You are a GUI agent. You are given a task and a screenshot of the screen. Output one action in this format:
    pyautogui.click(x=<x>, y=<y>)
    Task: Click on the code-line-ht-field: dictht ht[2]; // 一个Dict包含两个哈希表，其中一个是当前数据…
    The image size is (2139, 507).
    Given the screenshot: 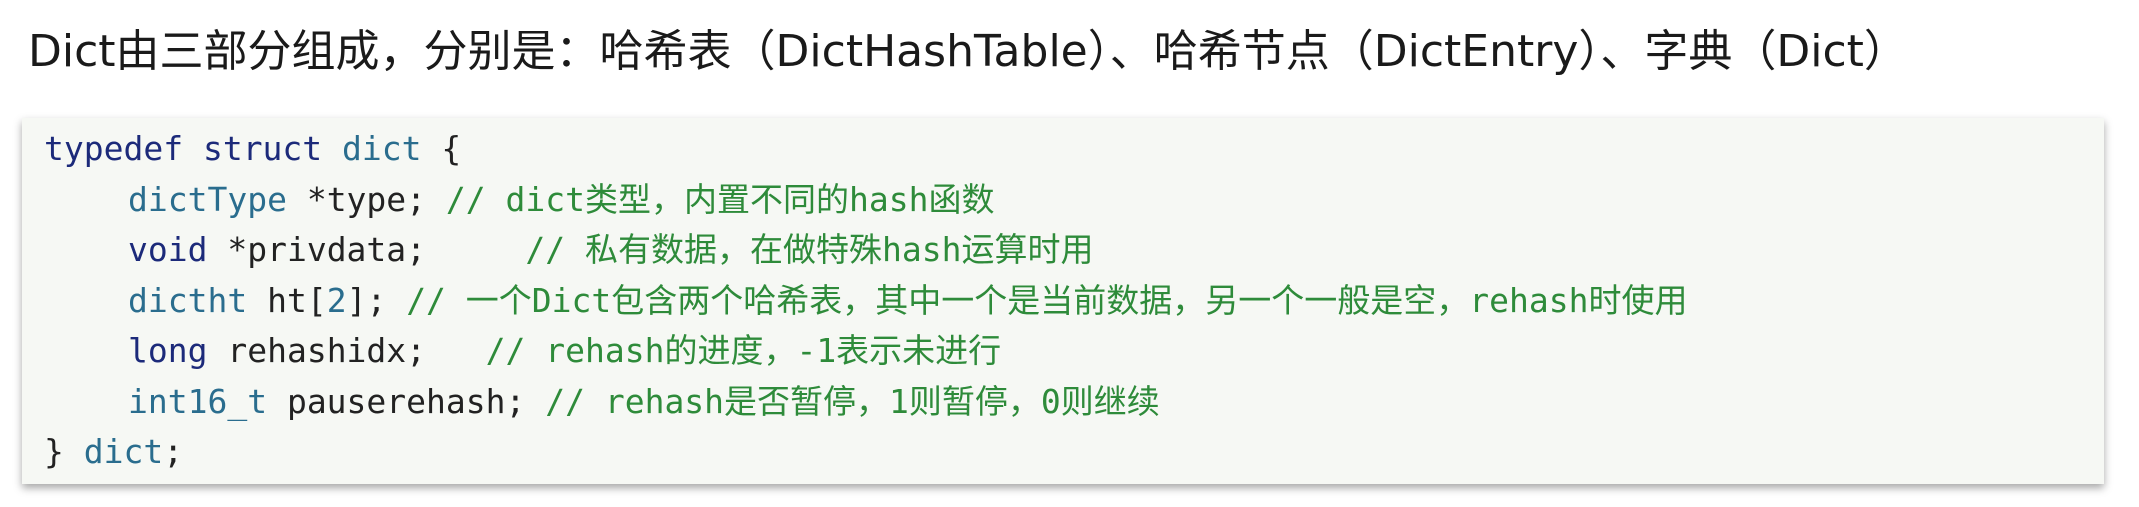 What is the action you would take?
    pyautogui.click(x=1074, y=301)
    